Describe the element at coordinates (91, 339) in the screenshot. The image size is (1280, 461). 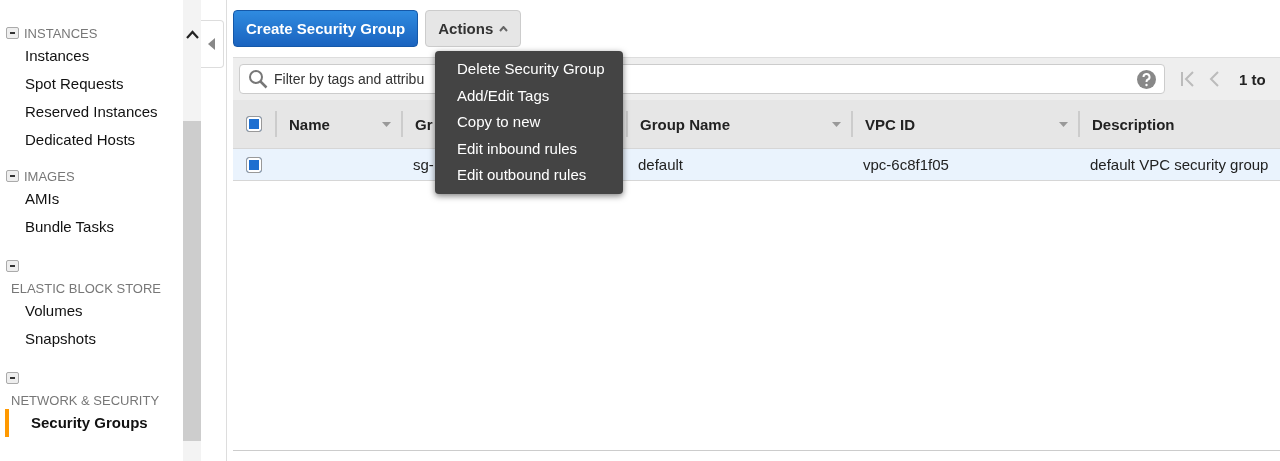
I see `nav-item: Snapshots` at that location.